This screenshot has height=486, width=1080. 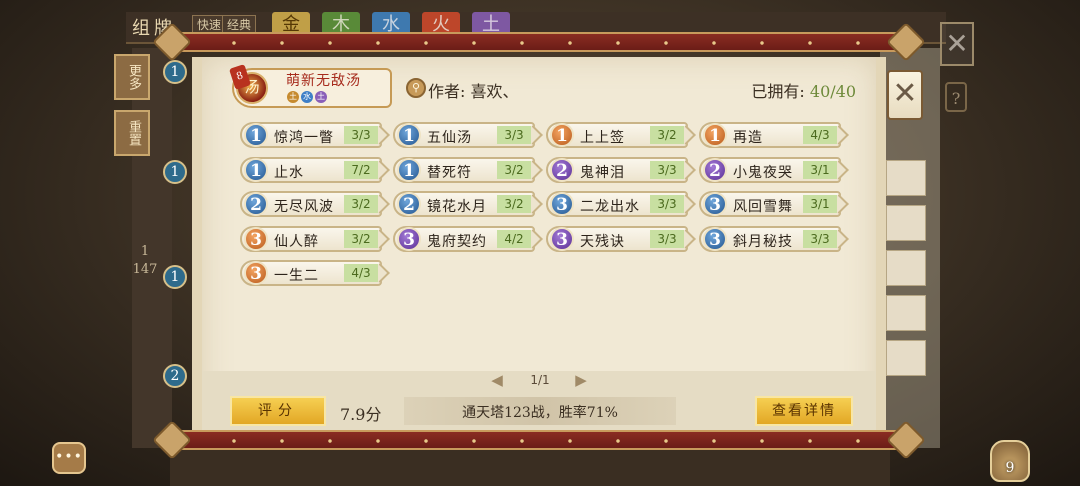 I want to click on cost-circle: 2, so click(x=175, y=376).